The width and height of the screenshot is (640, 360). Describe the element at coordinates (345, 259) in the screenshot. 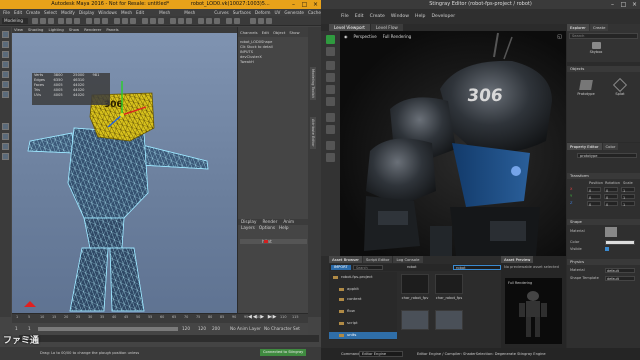

I see `tab-asset-browser: Asset Browser` at that location.